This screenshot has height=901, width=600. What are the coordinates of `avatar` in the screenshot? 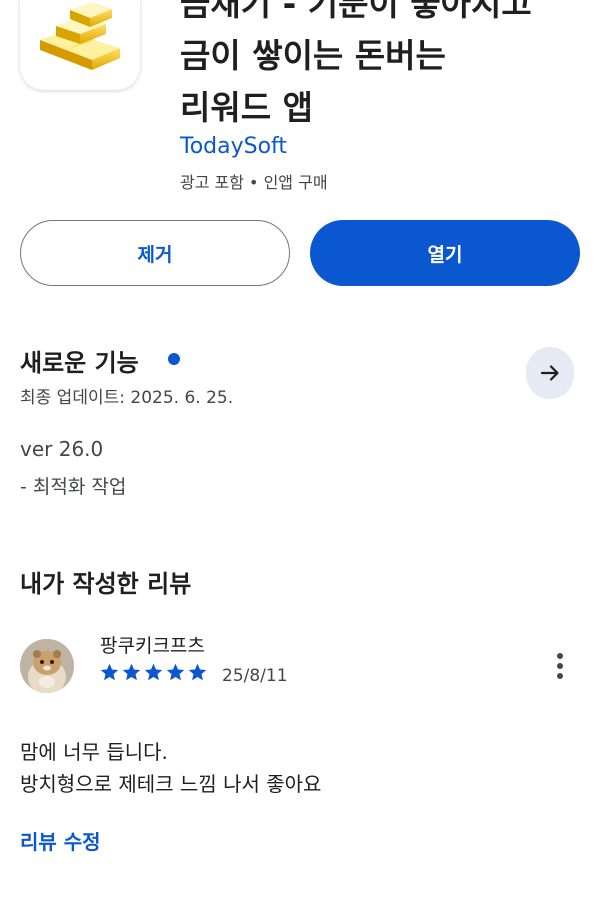 It's located at (47, 666).